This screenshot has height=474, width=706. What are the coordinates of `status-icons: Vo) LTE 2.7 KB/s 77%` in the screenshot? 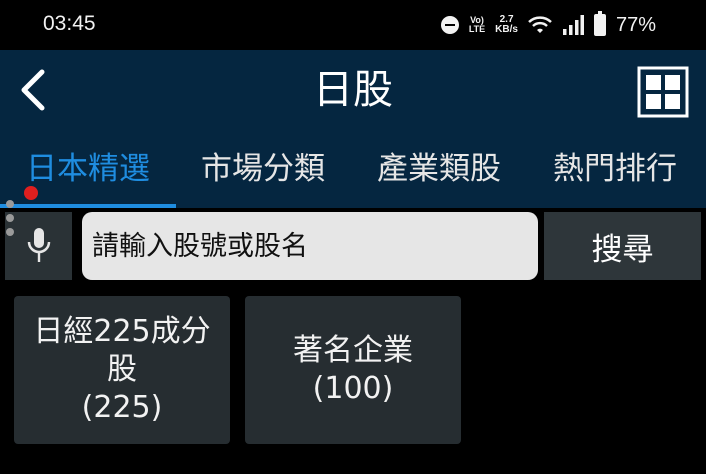 It's located at (548, 25).